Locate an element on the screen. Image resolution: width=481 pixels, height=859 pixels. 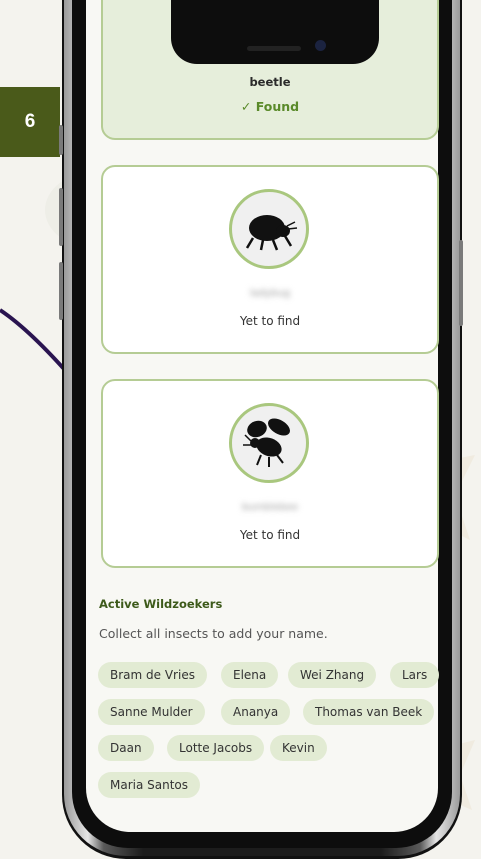
name-chip: Maria Santos is located at coordinates (149, 785).